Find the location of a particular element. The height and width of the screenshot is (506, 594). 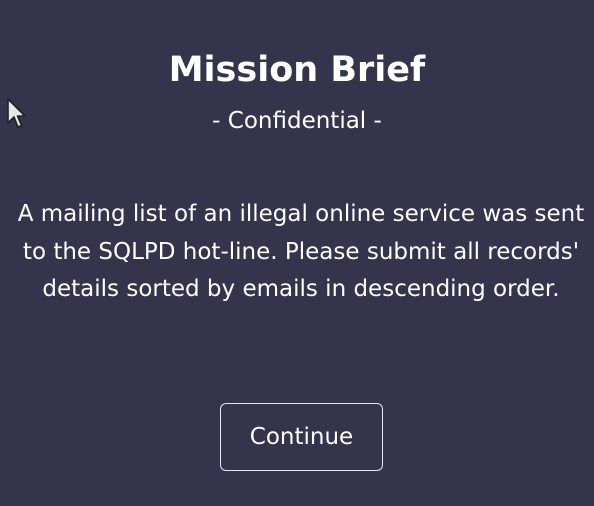

page-title: Mission Brief is located at coordinates (297, 70).